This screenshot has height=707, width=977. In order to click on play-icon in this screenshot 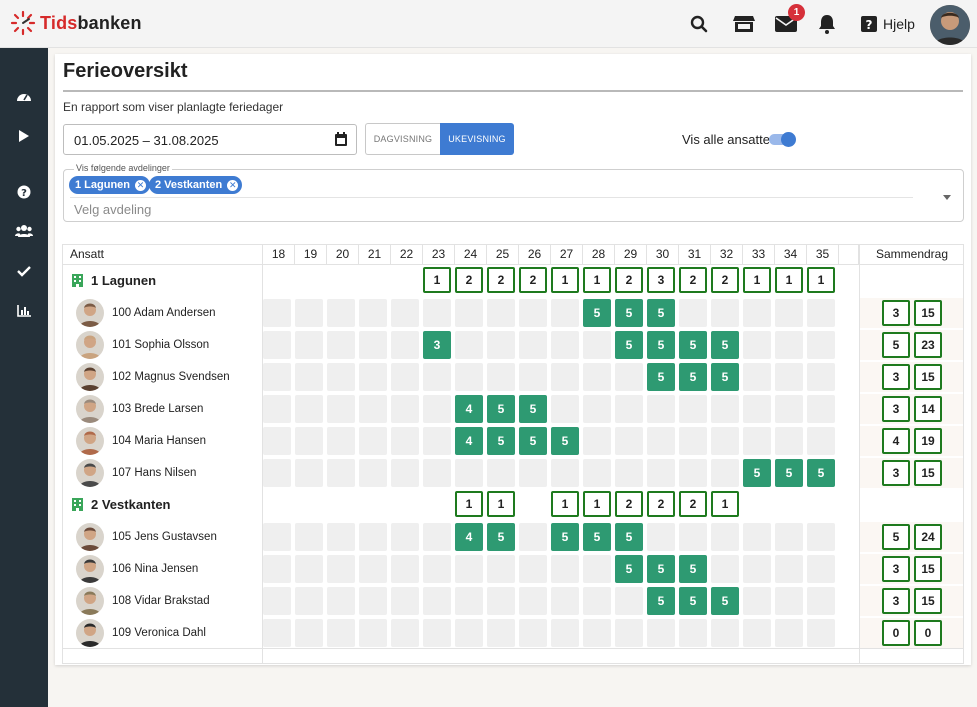, I will do `click(24, 136)`.